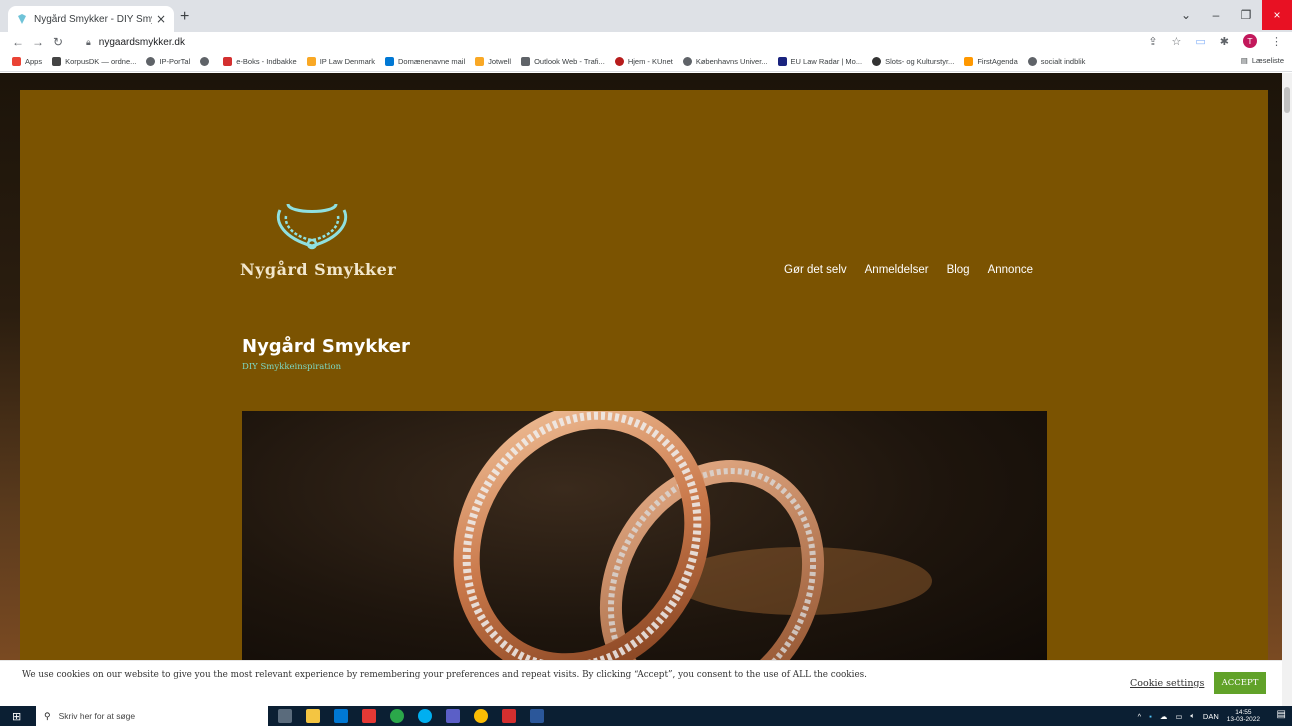 The width and height of the screenshot is (1292, 726). Describe the element at coordinates (425, 61) in the screenshot. I see `bookmark-item: Domænenavne mail` at that location.